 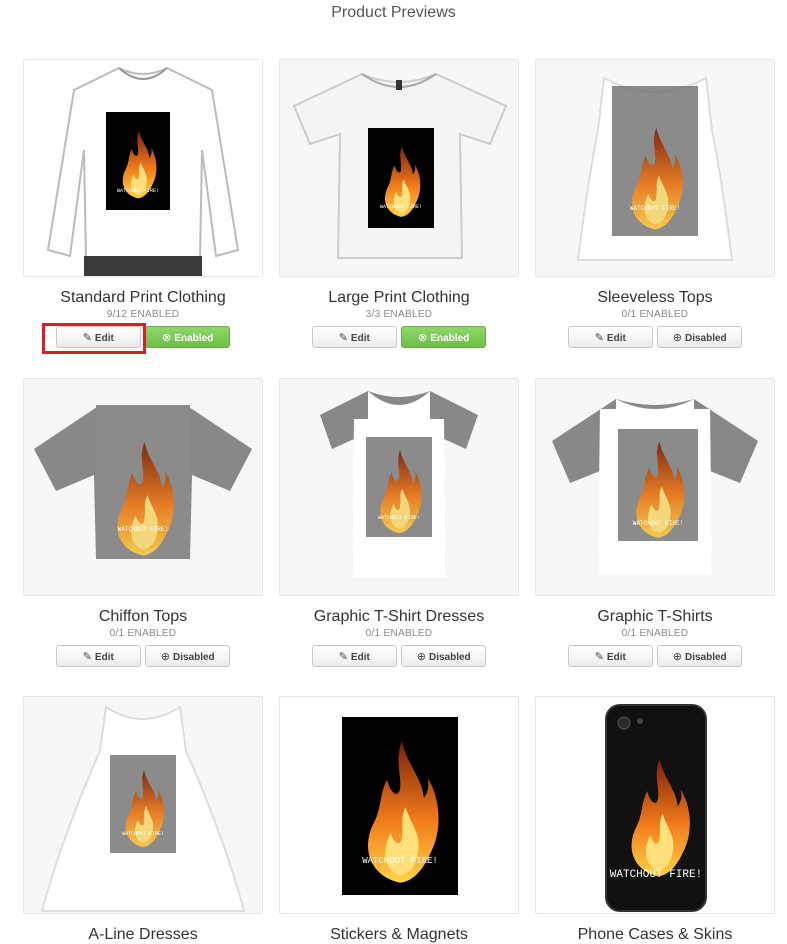 What do you see at coordinates (393, 12) in the screenshot?
I see `page-title: Product Previews` at bounding box center [393, 12].